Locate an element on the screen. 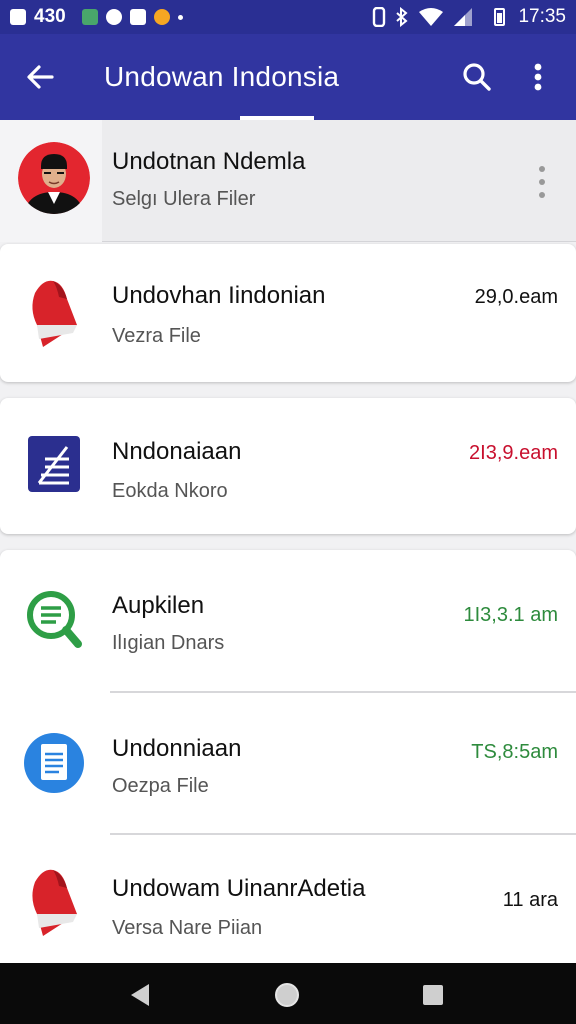 Image resolution: width=576 pixels, height=1024 pixels. circle-home-icon is located at coordinates (287, 995).